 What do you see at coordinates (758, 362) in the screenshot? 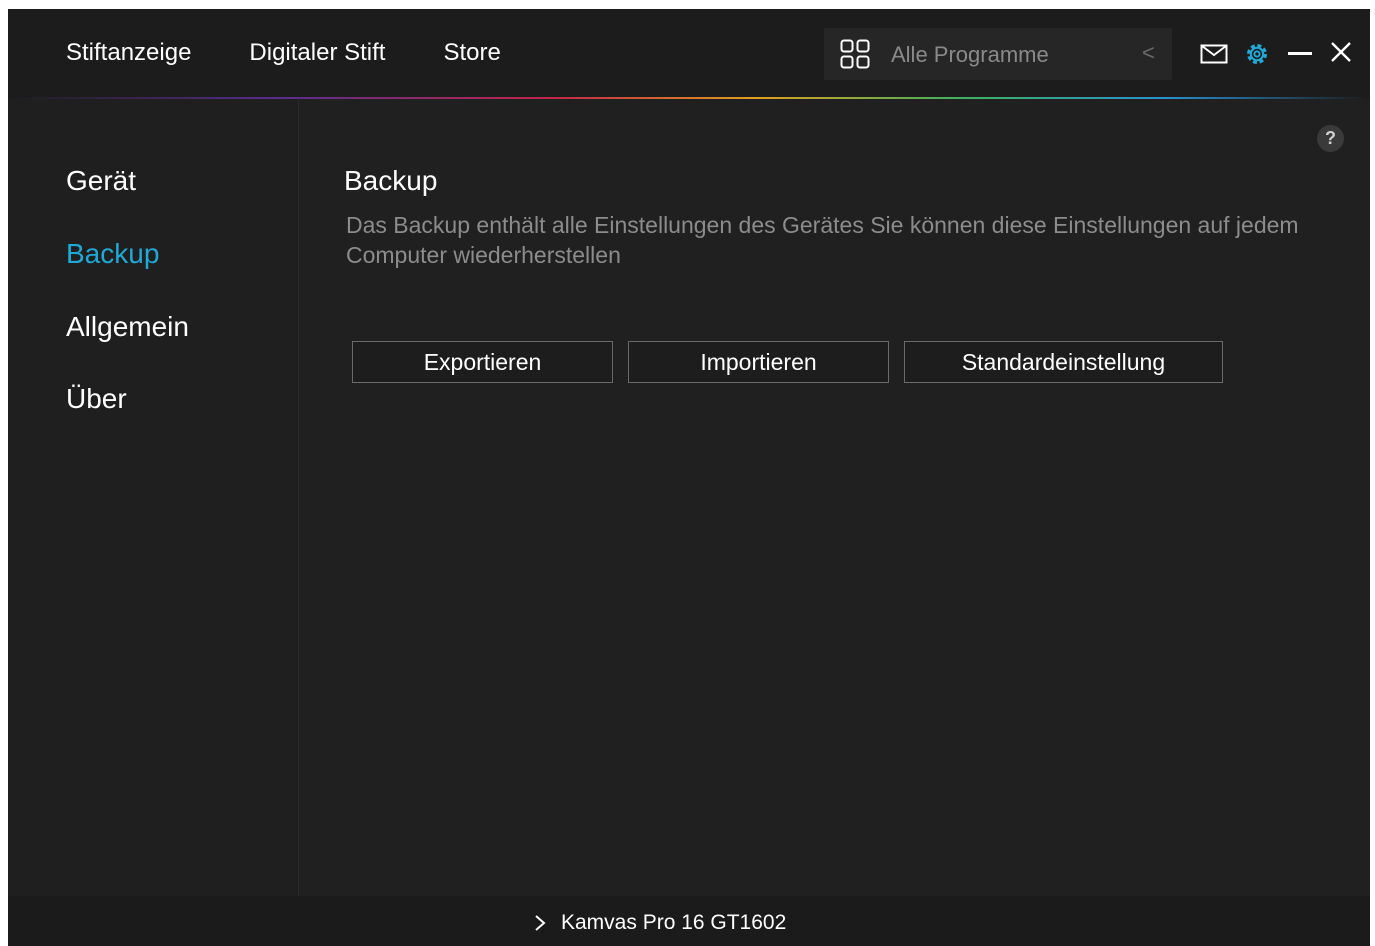
I see `import-button: Importieren` at bounding box center [758, 362].